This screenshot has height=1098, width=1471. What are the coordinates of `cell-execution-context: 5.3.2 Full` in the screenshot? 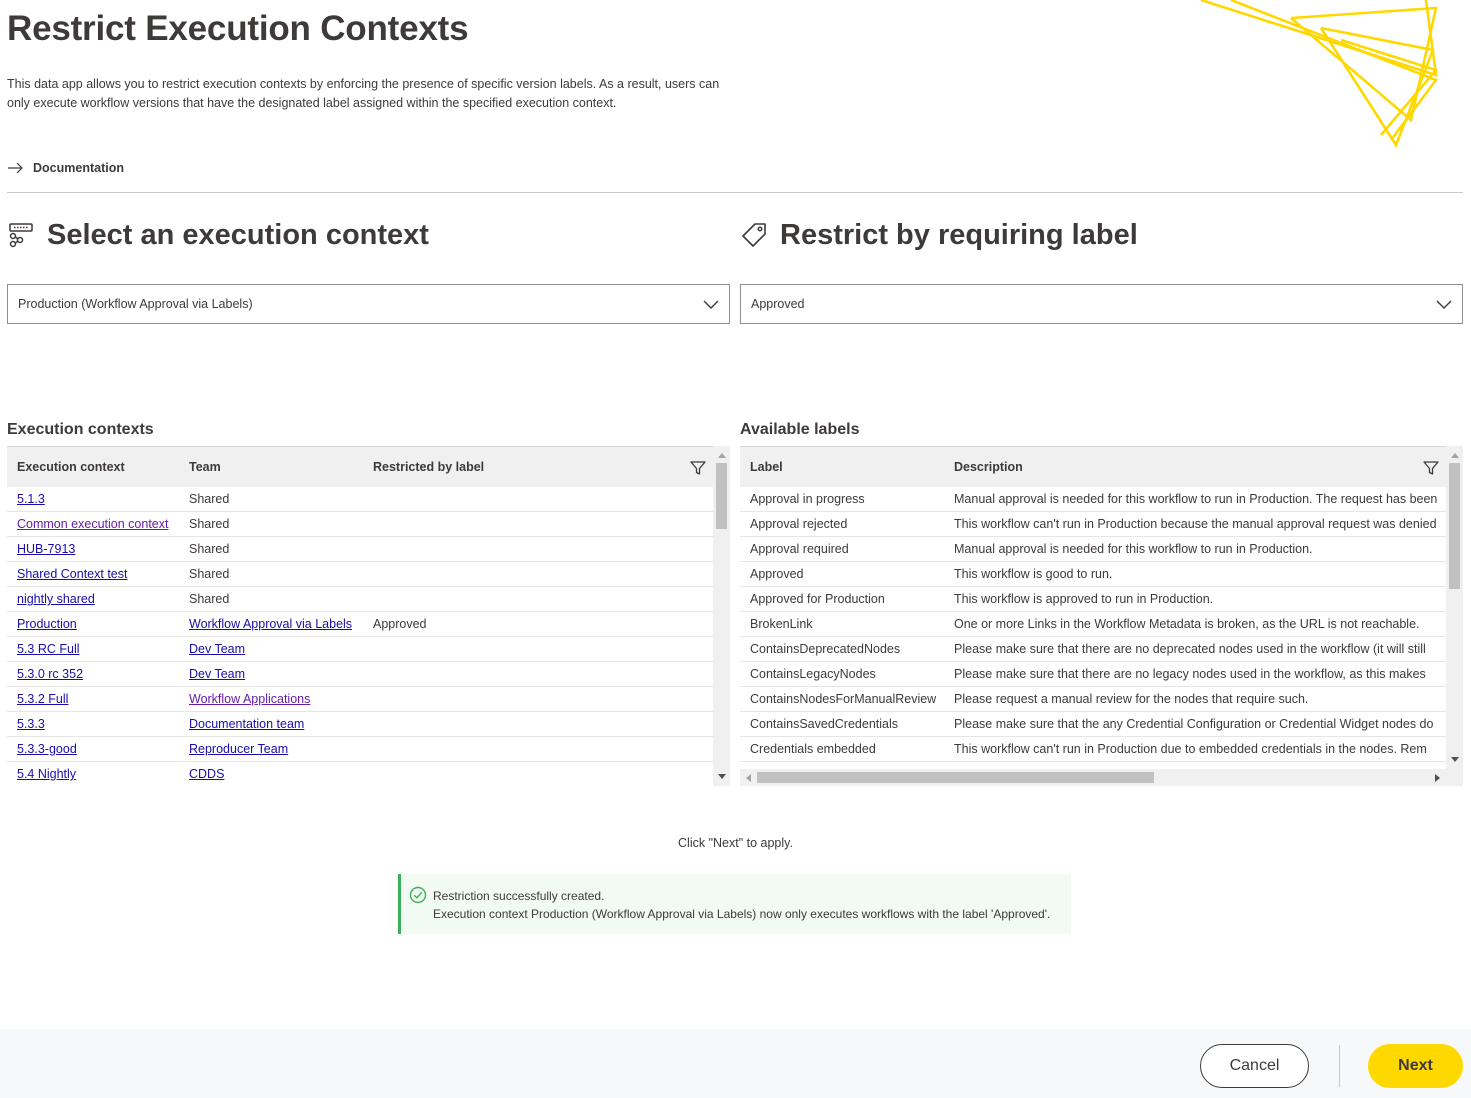 It's located at (102, 699).